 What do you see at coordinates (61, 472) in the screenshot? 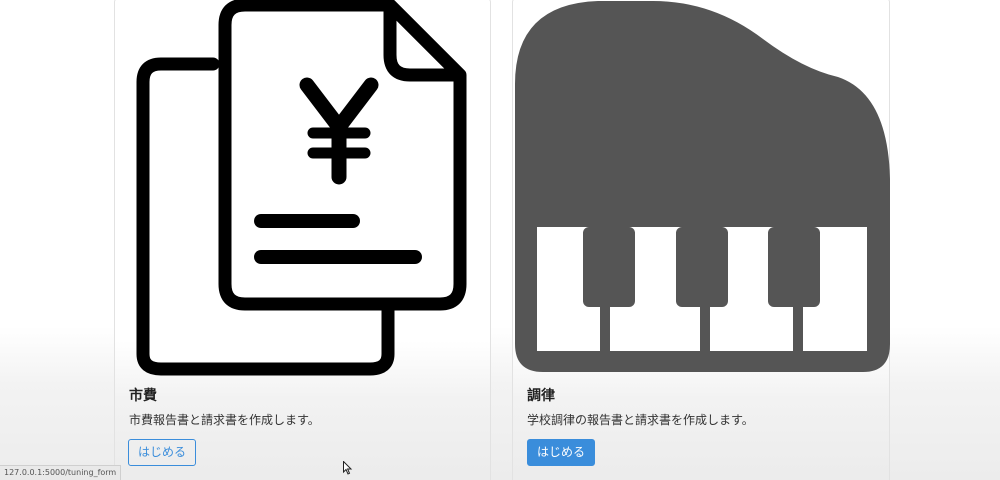
I see `status-bar-url: 127.0.0.1:5000/tuning_form` at bounding box center [61, 472].